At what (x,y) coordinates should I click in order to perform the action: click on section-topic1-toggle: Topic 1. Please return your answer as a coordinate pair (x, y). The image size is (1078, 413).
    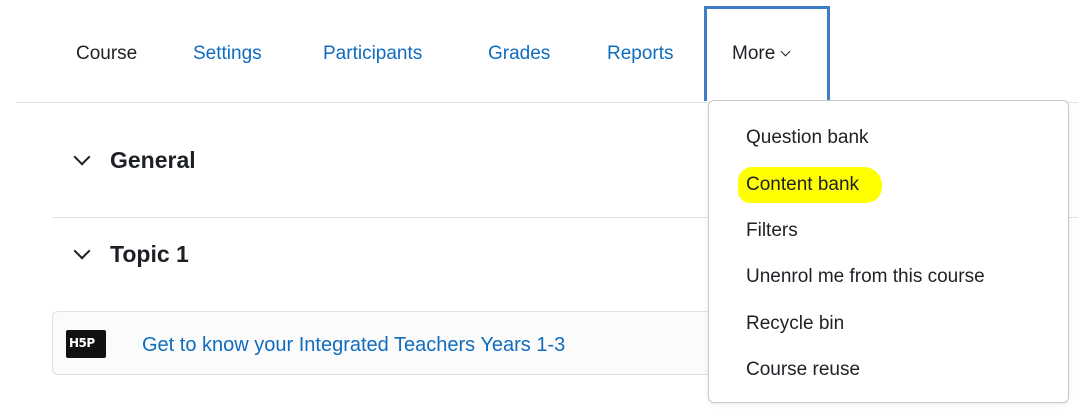
    Looking at the image, I should click on (130, 254).